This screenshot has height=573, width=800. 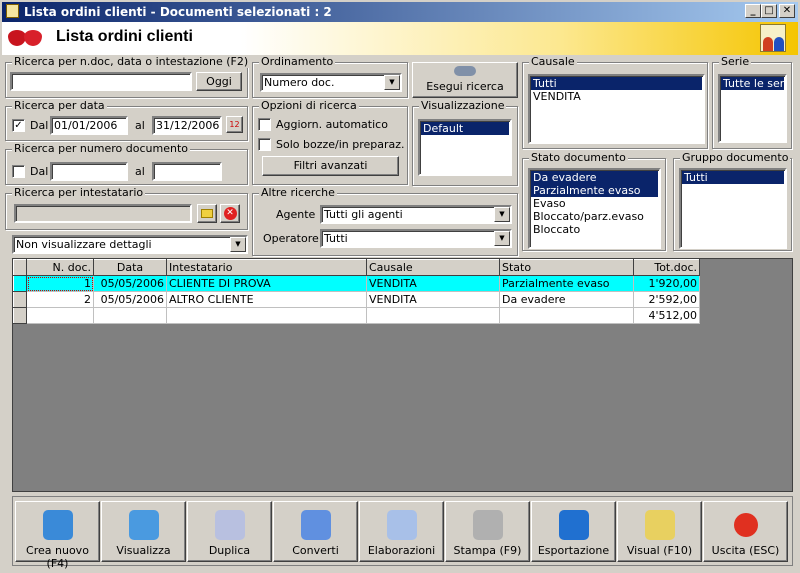 I want to click on group-label: Serie, so click(x=735, y=61).